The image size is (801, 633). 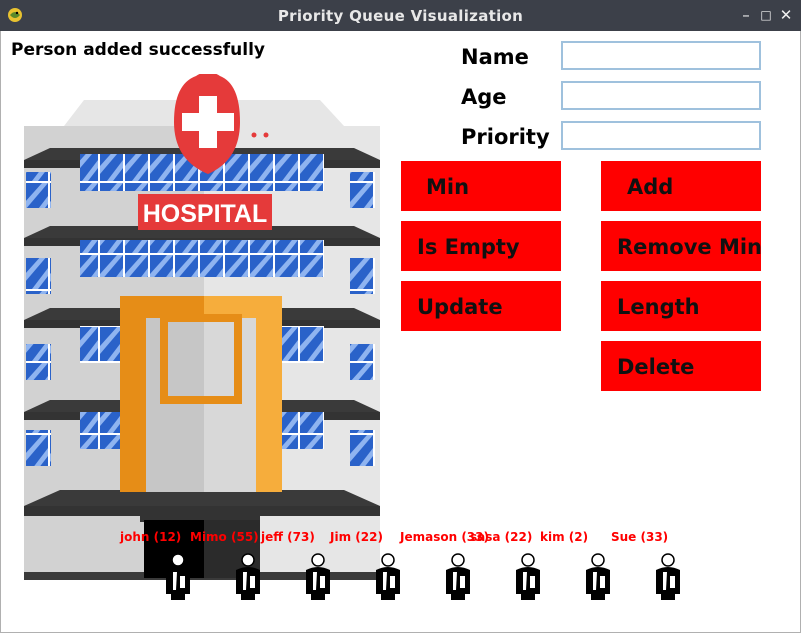 I want to click on name-field, so click(x=661, y=55).